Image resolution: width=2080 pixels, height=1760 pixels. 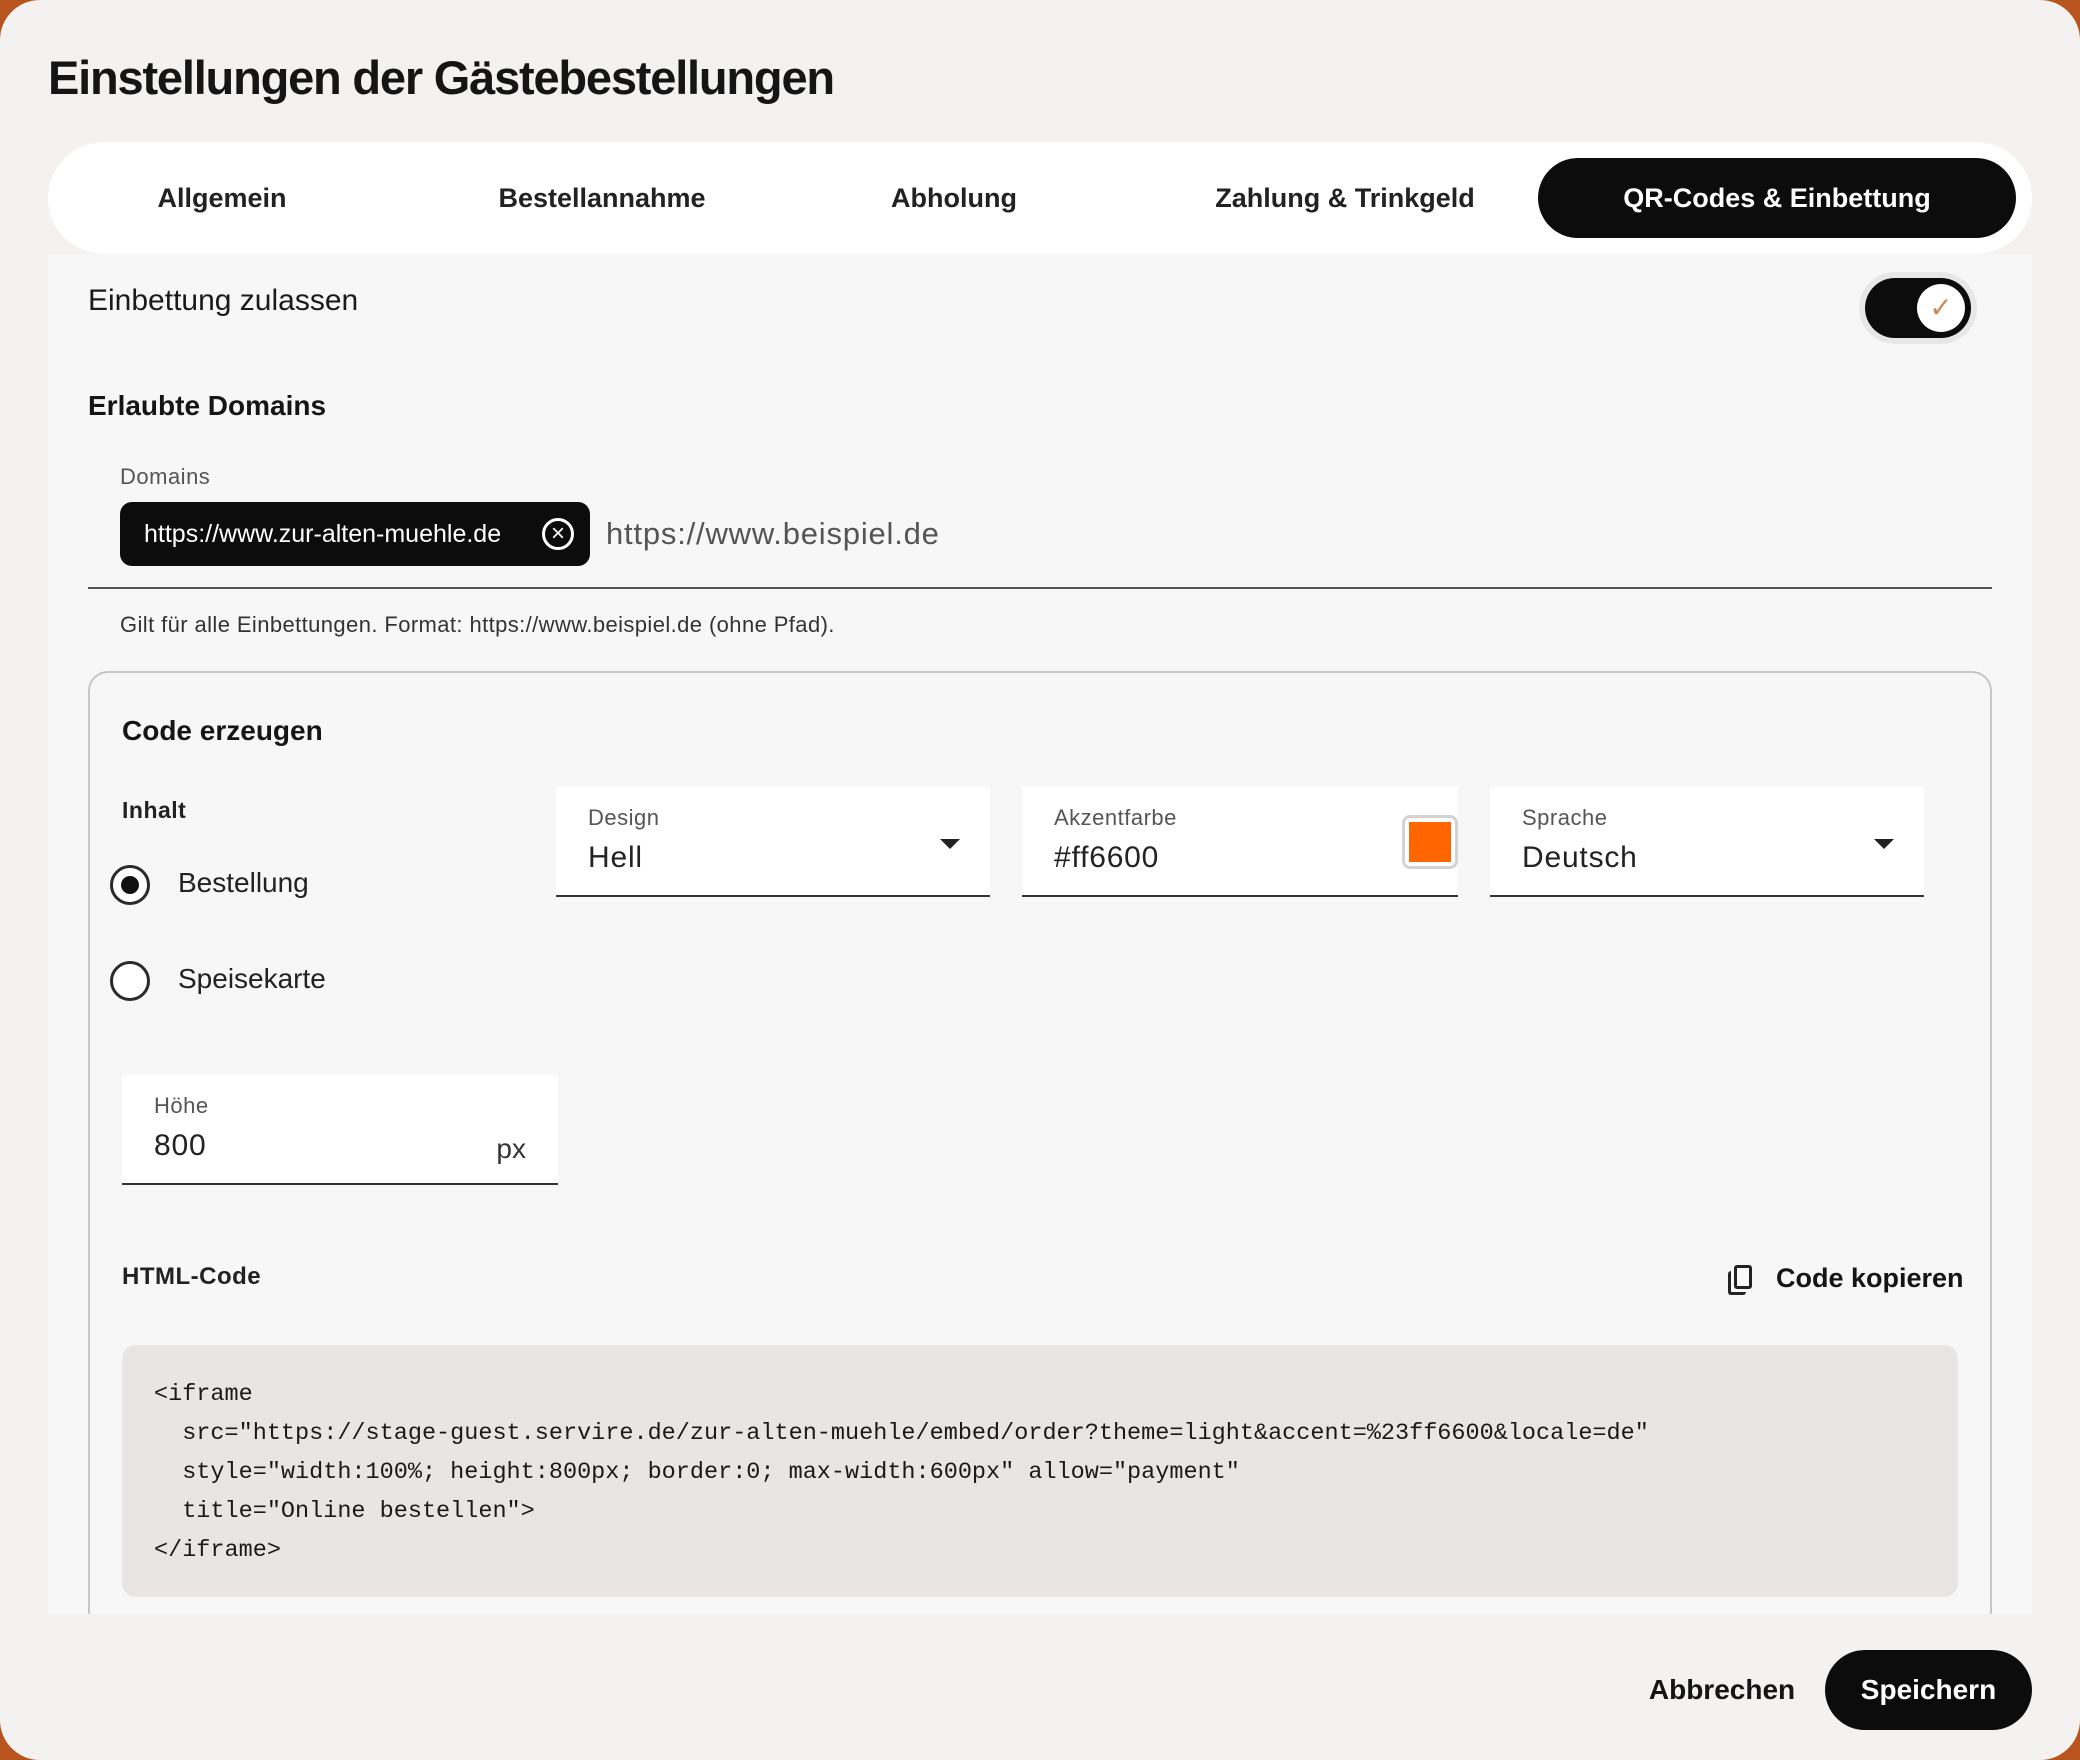 What do you see at coordinates (1870, 1278) in the screenshot?
I see `copy-code-label: Code kopieren` at bounding box center [1870, 1278].